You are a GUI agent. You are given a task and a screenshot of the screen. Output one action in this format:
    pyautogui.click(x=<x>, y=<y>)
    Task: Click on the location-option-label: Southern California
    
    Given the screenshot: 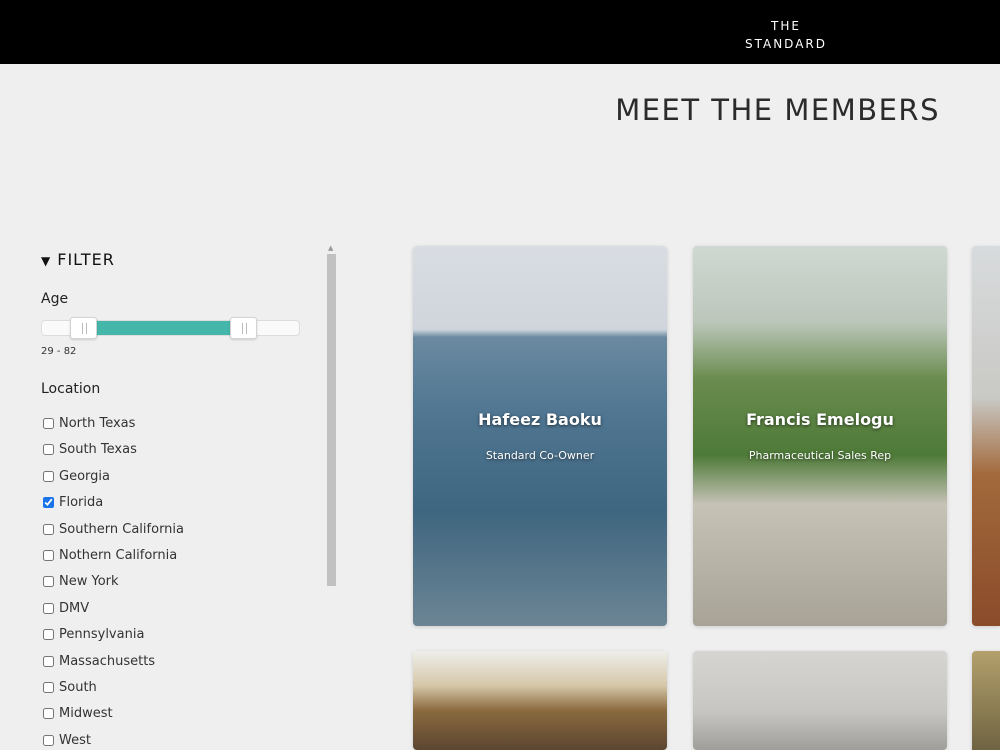 What is the action you would take?
    pyautogui.click(x=121, y=529)
    